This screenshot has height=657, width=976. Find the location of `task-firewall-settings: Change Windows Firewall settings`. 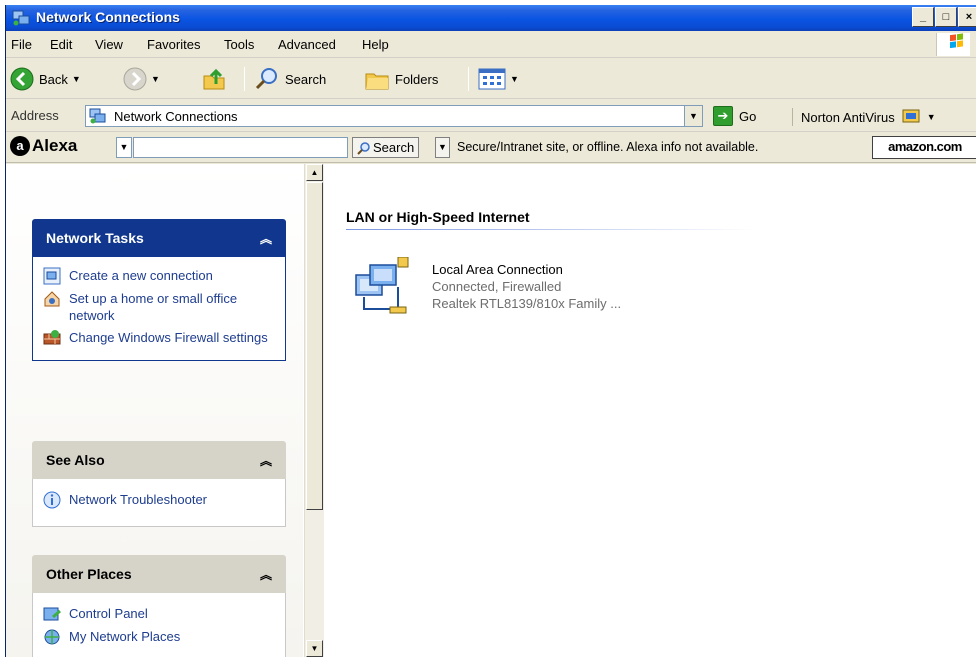

task-firewall-settings: Change Windows Firewall settings is located at coordinates (159, 338).